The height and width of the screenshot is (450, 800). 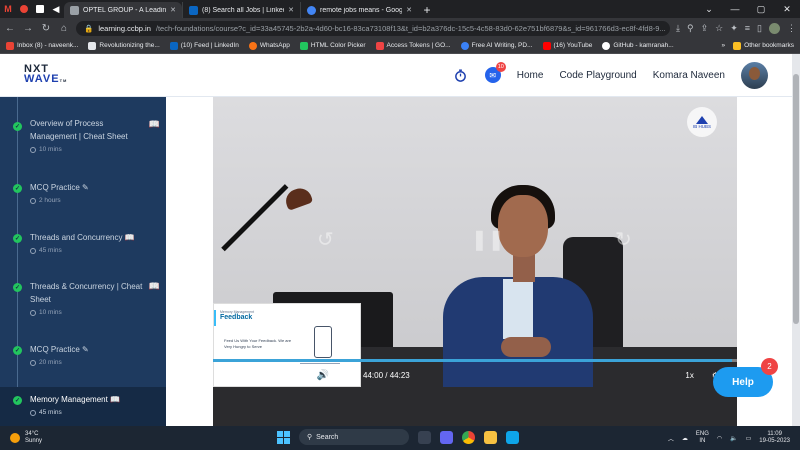 I want to click on forward-10-icon: ↻, so click(x=288, y=375).